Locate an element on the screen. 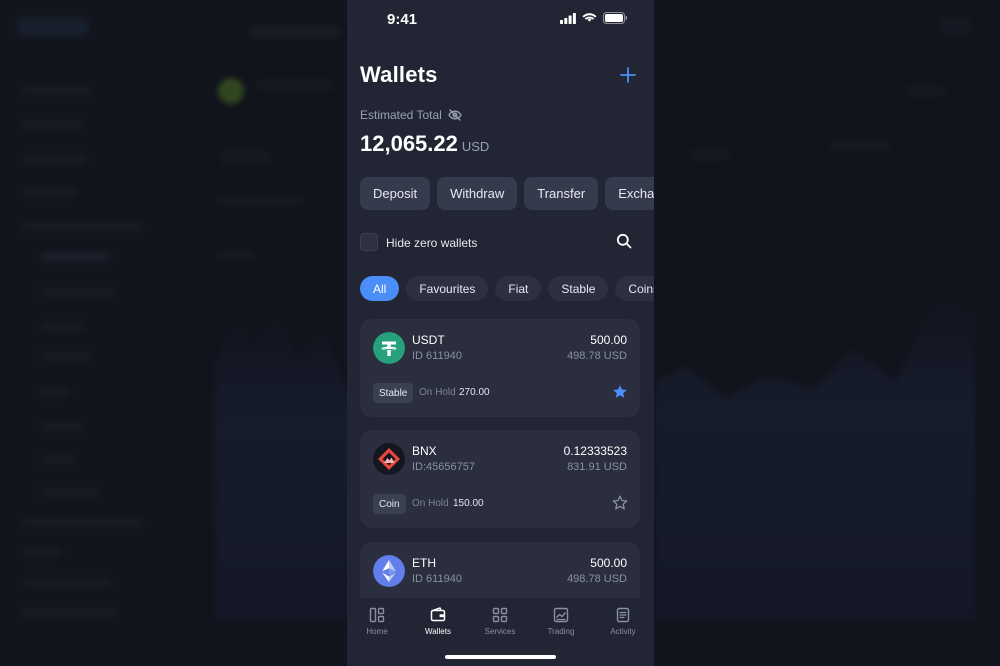 The height and width of the screenshot is (666, 1000). hide-zero-checkbox is located at coordinates (369, 242).